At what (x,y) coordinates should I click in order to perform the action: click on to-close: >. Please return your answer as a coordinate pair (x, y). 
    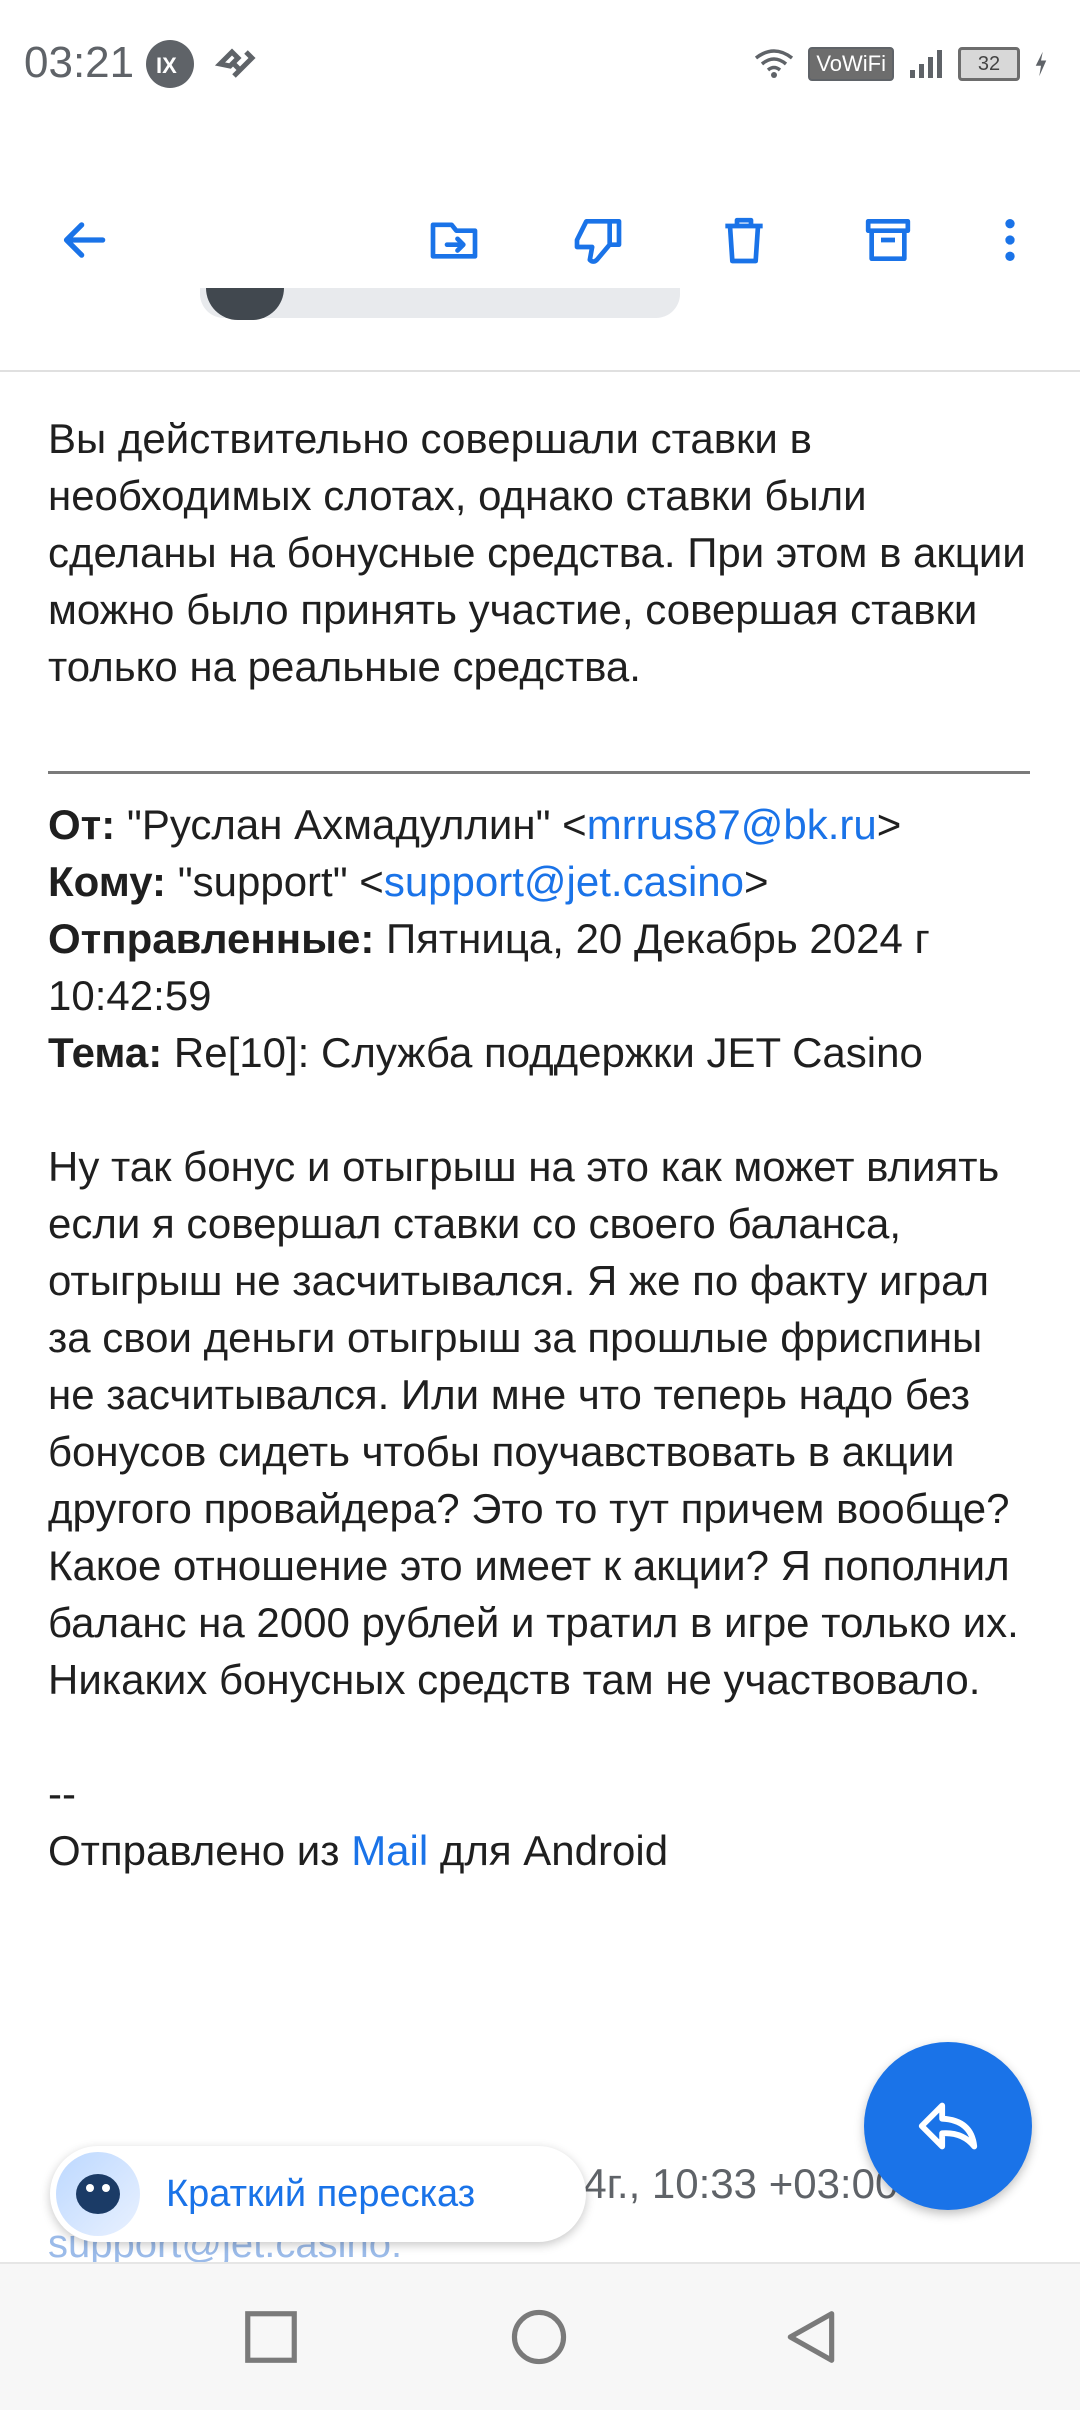
    Looking at the image, I should click on (756, 881).